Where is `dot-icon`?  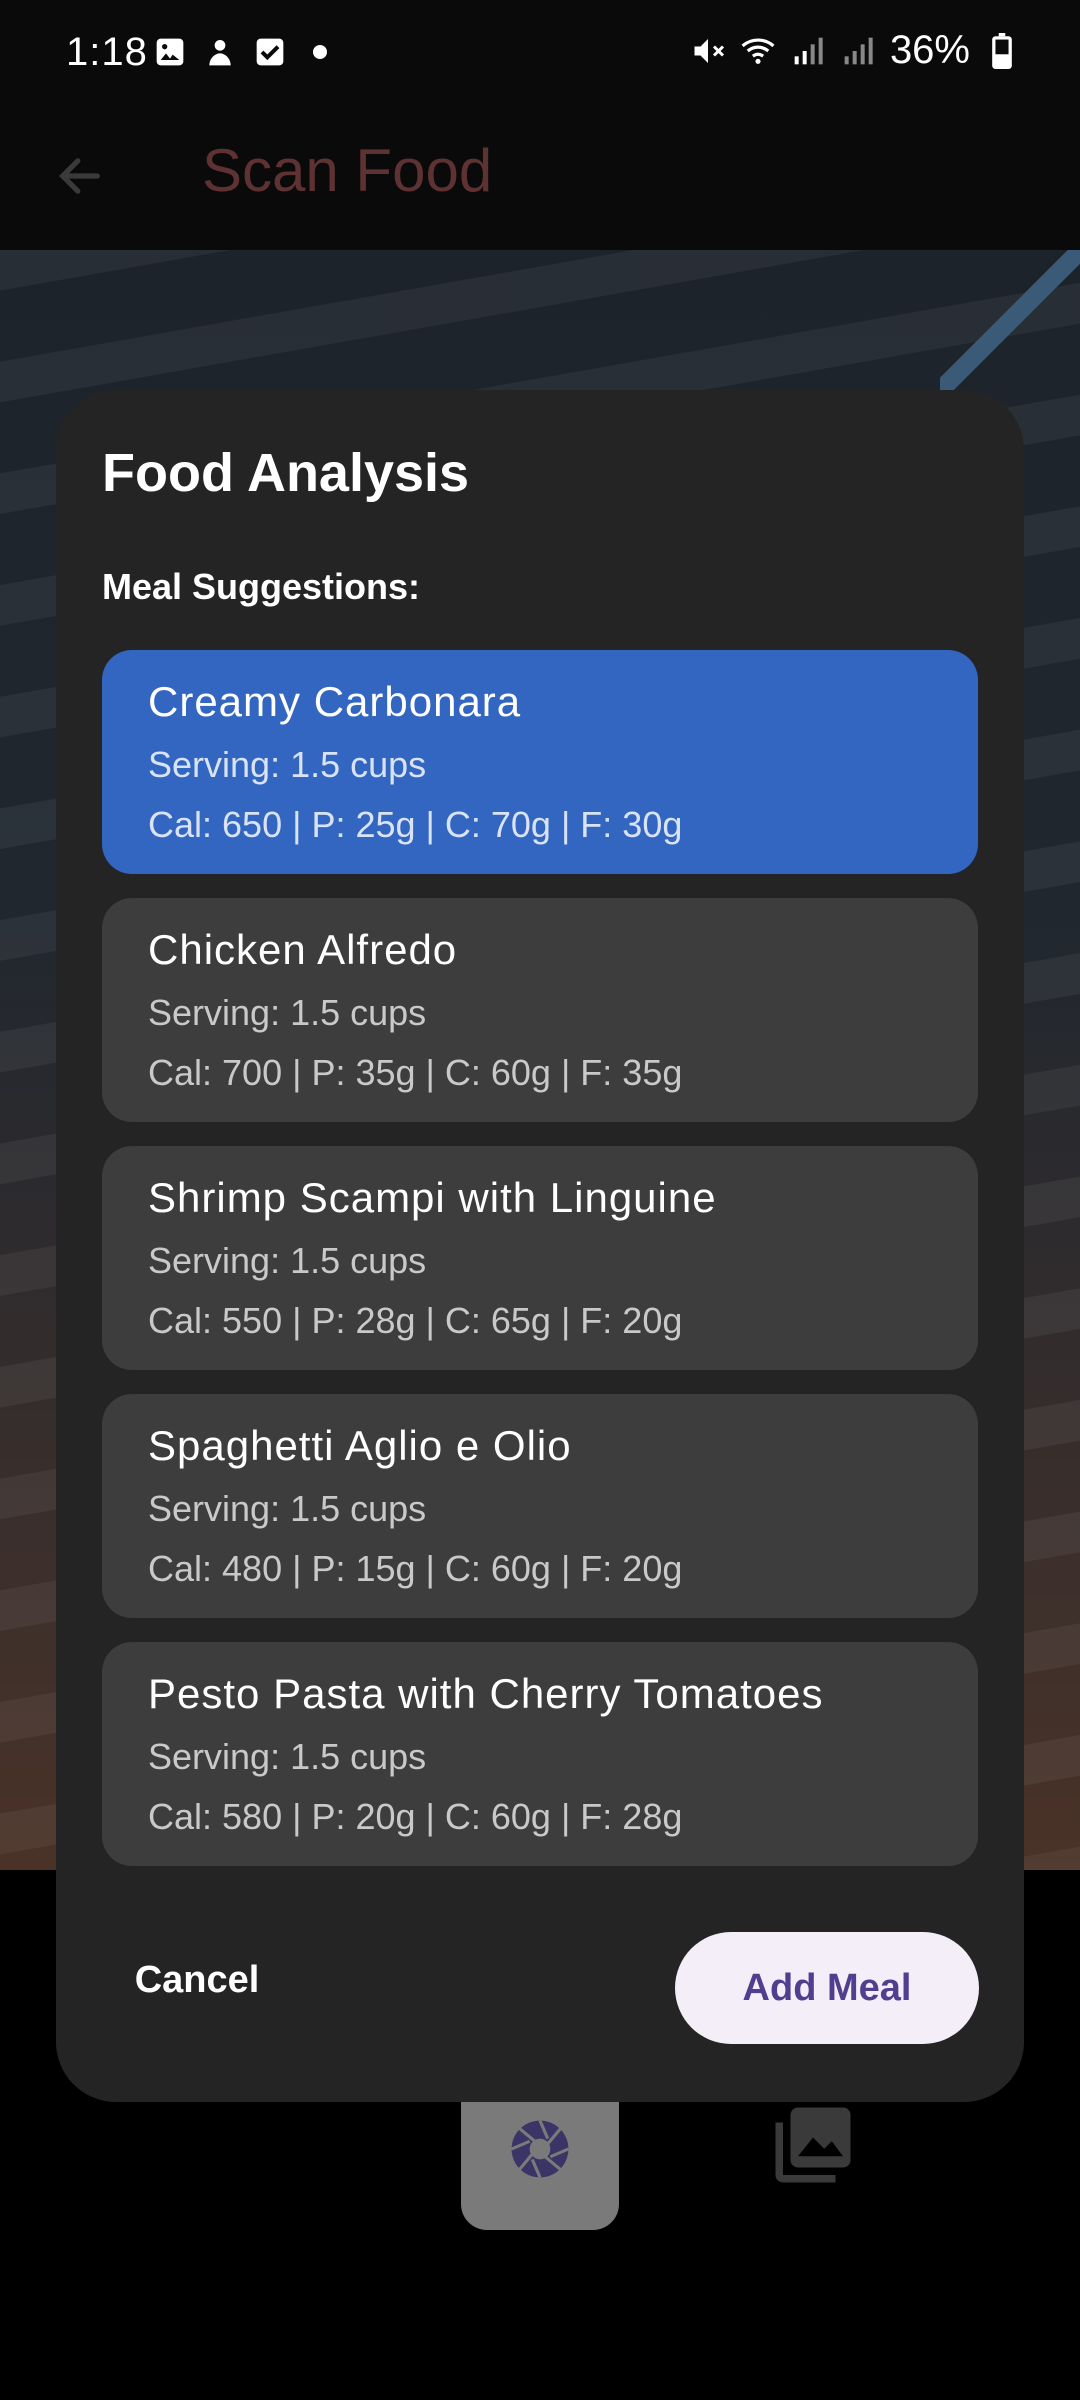 dot-icon is located at coordinates (320, 52).